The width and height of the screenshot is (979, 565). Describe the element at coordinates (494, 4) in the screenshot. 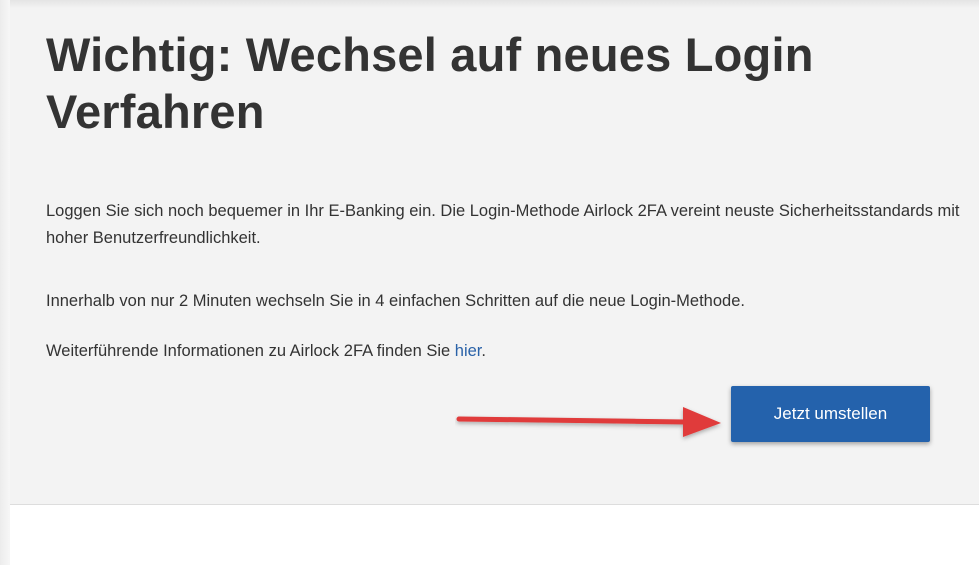

I see `top-edge-shadow` at that location.